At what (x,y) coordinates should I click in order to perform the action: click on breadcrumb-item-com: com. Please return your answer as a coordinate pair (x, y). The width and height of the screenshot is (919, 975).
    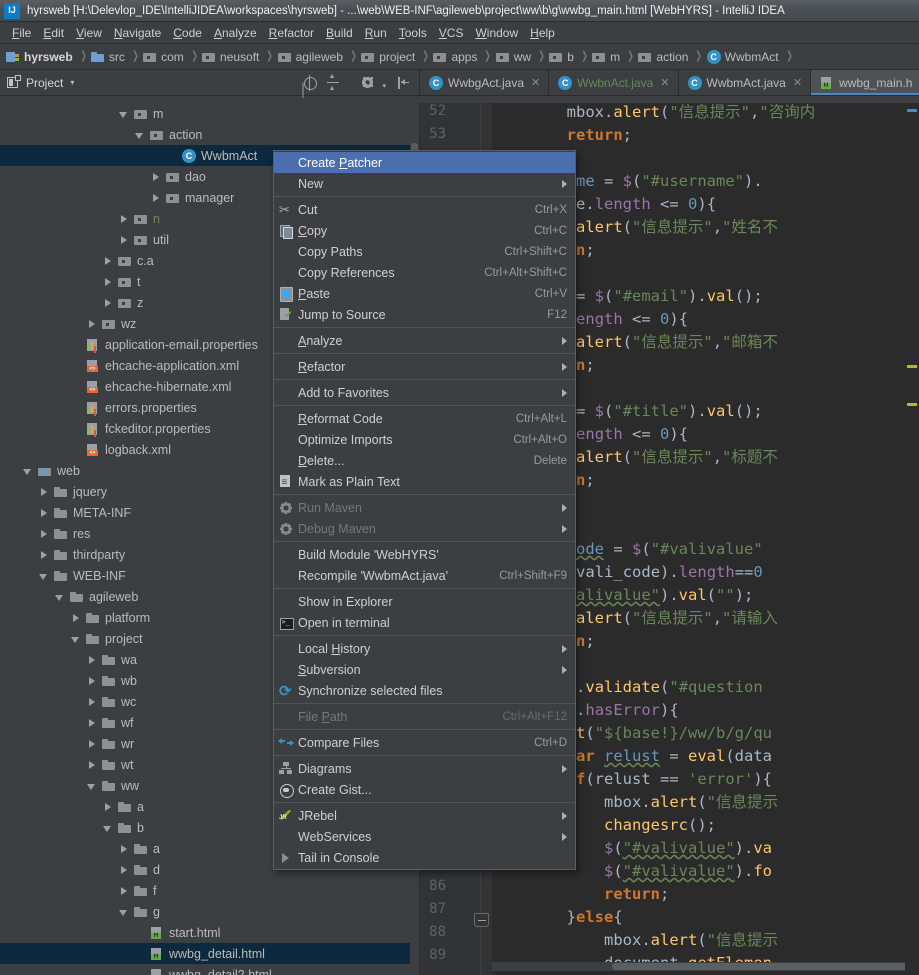
    Looking at the image, I should click on (163, 57).